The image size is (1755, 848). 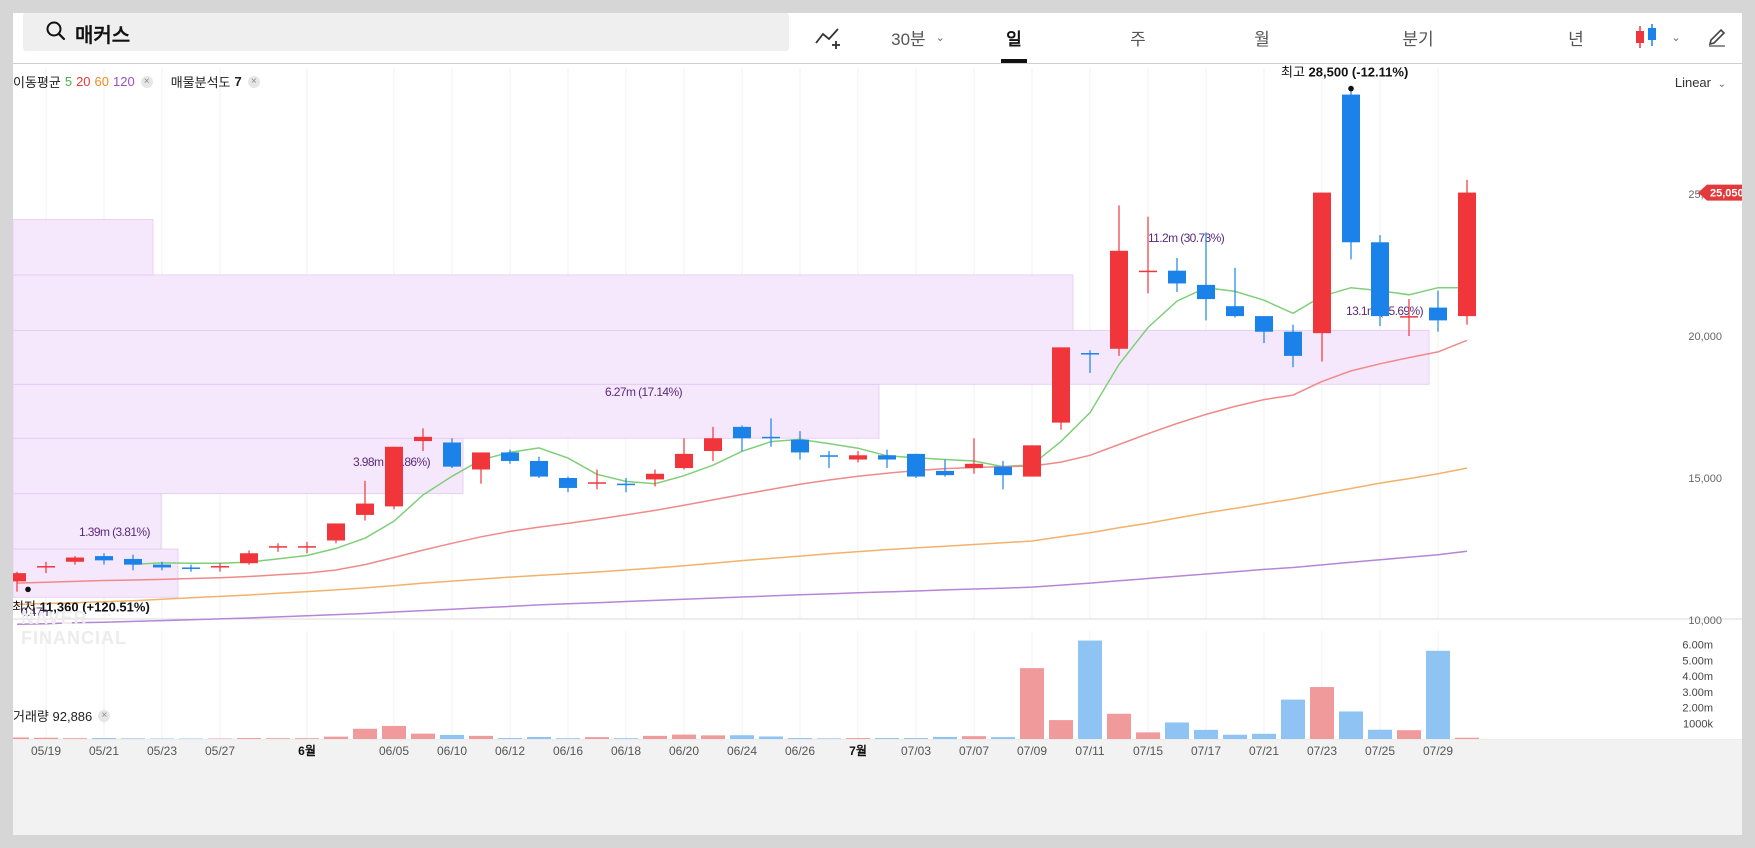 What do you see at coordinates (53, 716) in the screenshot?
I see `volume-label: 거래량 92,886` at bounding box center [53, 716].